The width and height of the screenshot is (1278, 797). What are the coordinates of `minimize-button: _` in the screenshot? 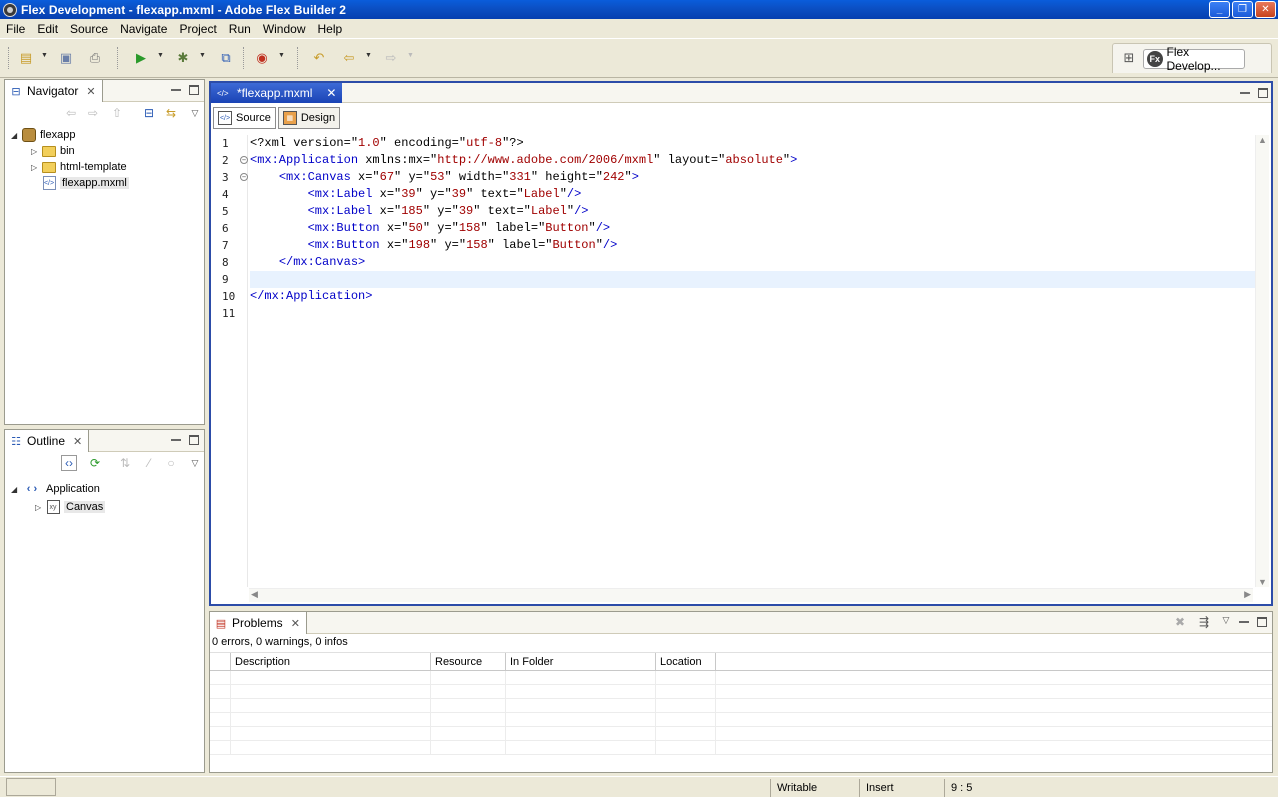 It's located at (1219, 9).